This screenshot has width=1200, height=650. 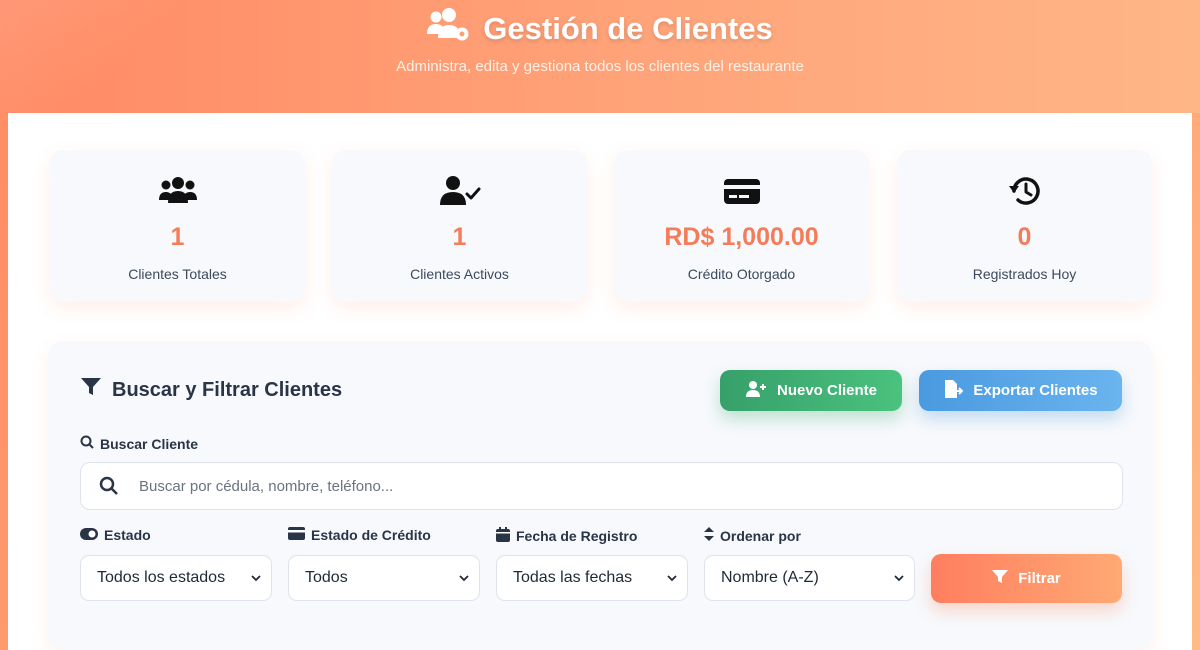 I want to click on search-field, so click(x=601, y=486).